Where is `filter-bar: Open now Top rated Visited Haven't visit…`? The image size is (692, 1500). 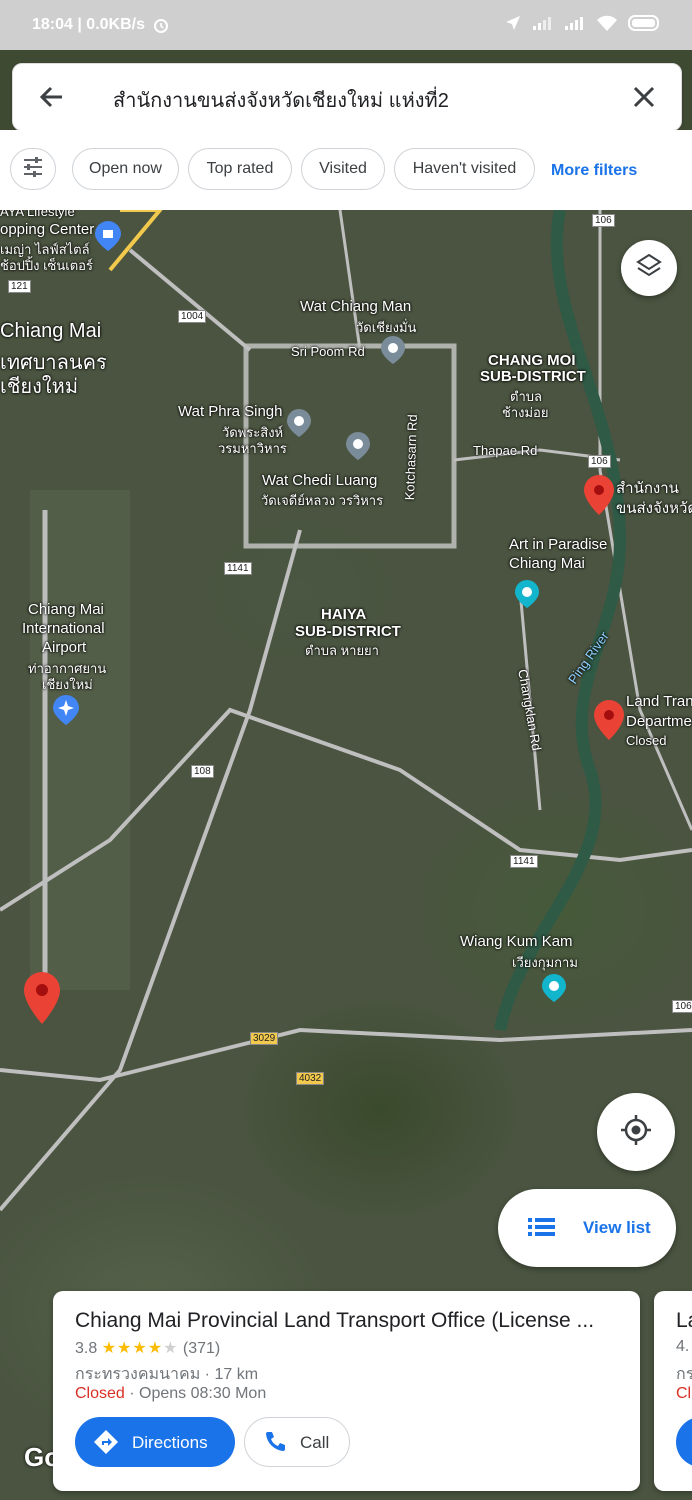 filter-bar: Open now Top rated Visited Haven't visit… is located at coordinates (346, 170).